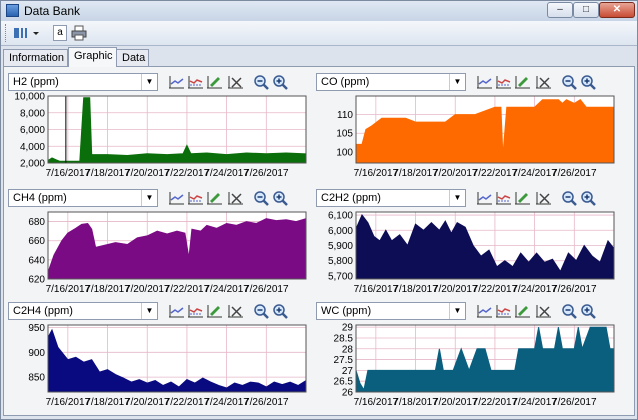  I want to click on tab-information: Information, so click(35, 57).